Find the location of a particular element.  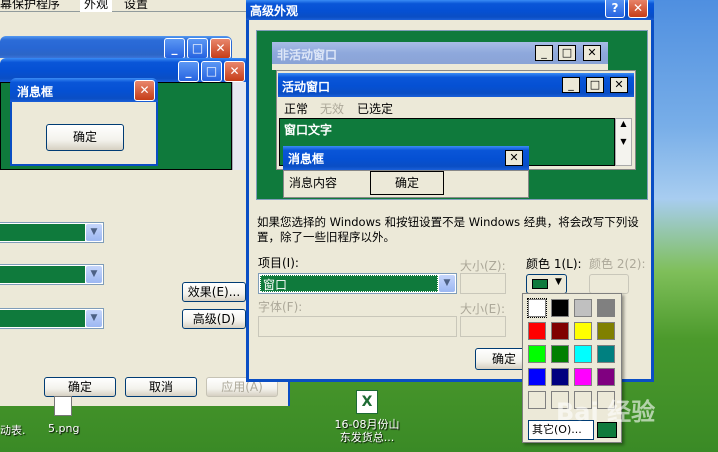

inactive-window-title: 非活动窗口 is located at coordinates (307, 55).